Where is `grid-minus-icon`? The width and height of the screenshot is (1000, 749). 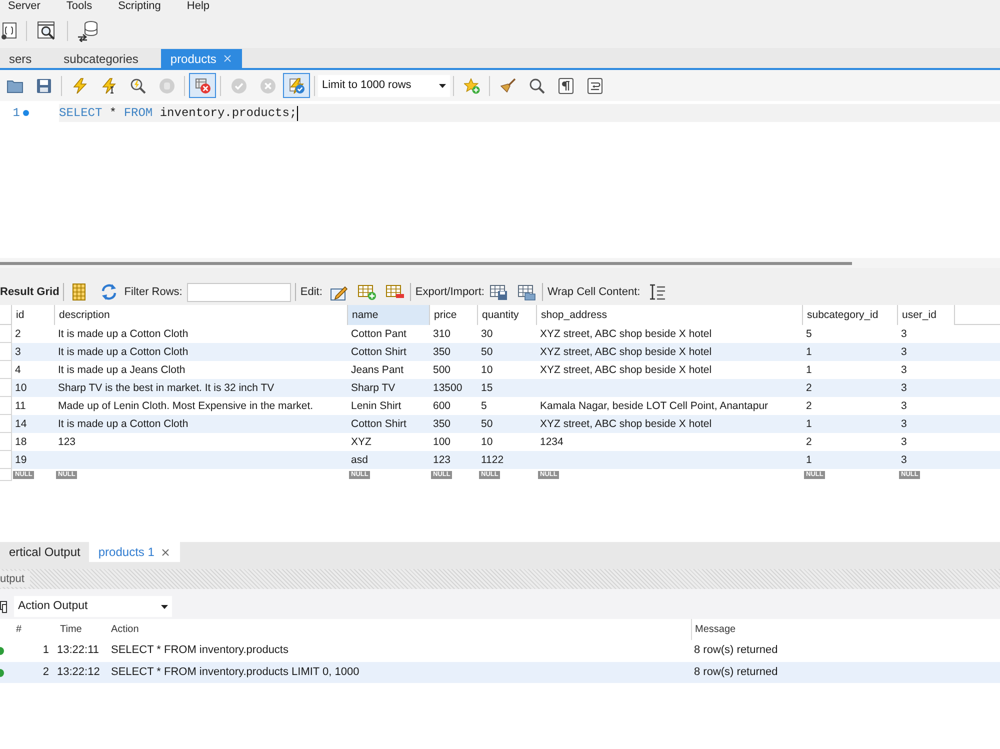
grid-minus-icon is located at coordinates (395, 292).